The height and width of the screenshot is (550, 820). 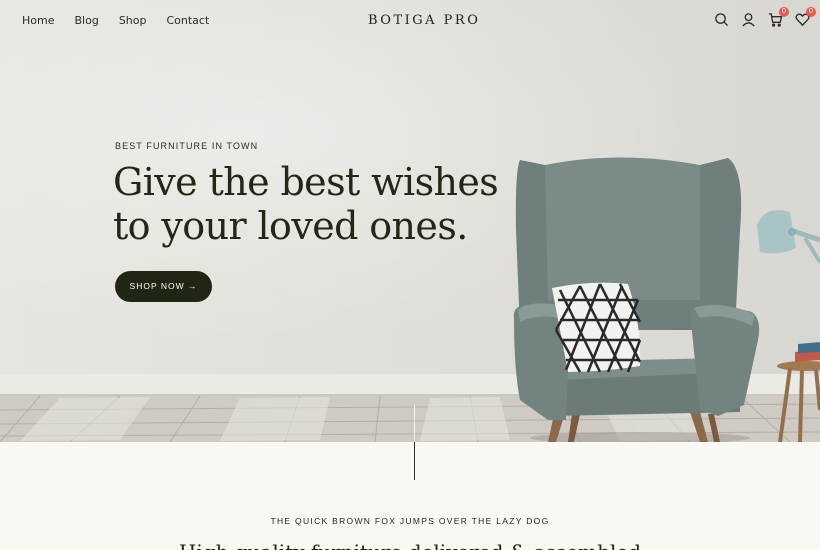 What do you see at coordinates (306, 204) in the screenshot?
I see `hero-headline: Give the best wishes to your loved ones.` at bounding box center [306, 204].